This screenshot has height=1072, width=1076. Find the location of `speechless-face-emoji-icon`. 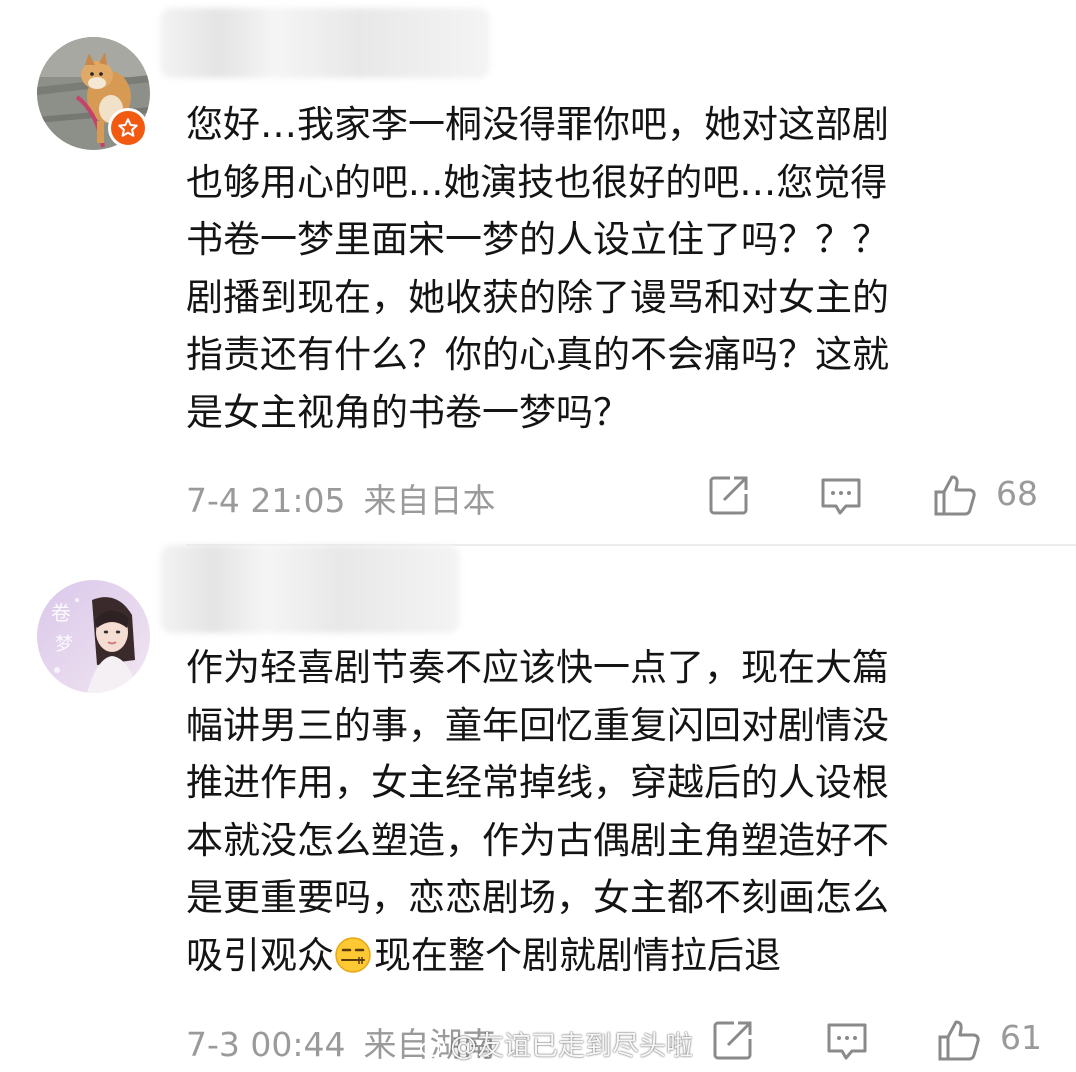

speechless-face-emoji-icon is located at coordinates (353, 959).